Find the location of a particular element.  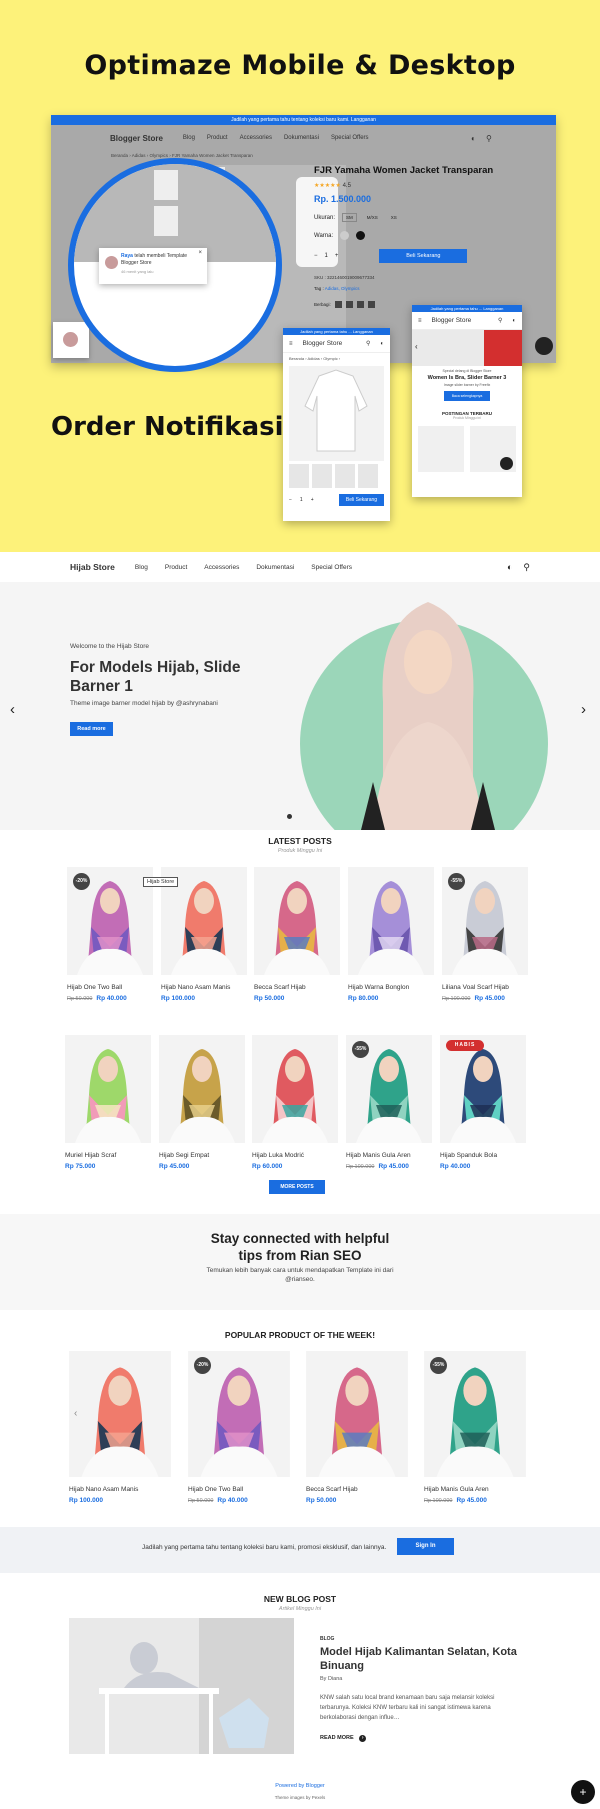

product-name: Hijab Spanduk Bola is located at coordinates (484, 1155).